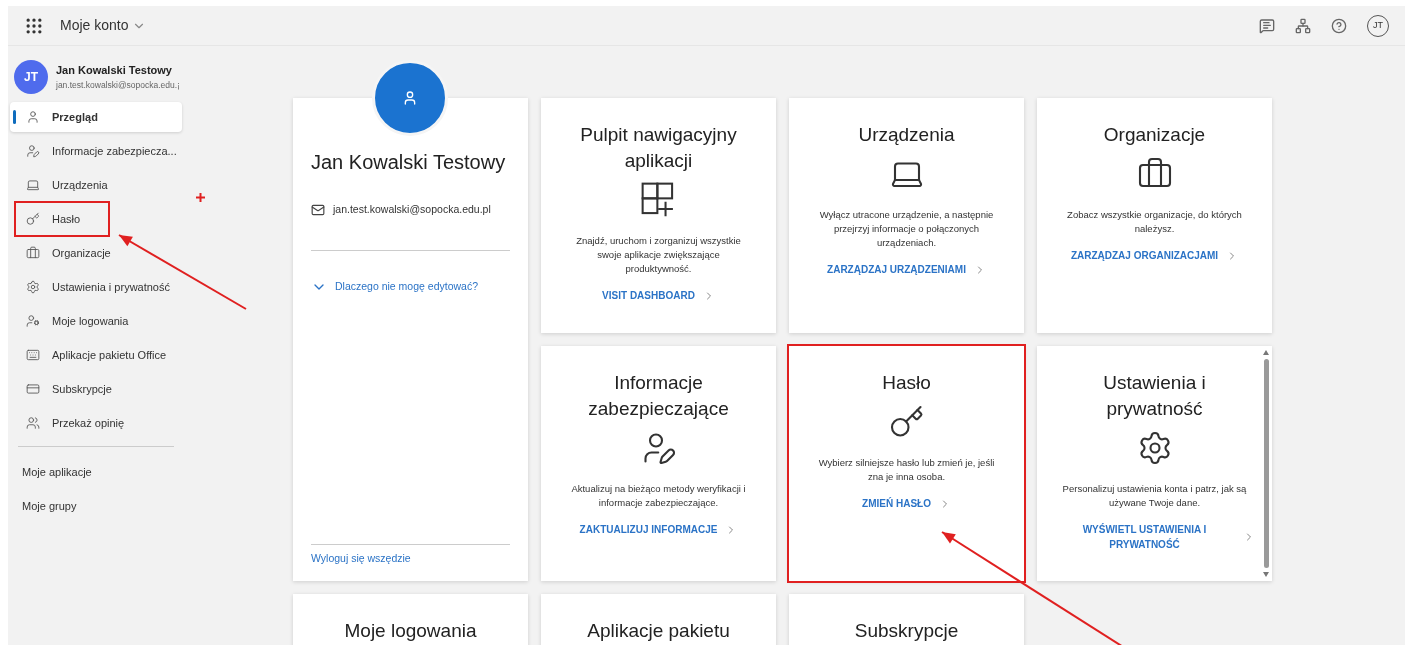 Image resolution: width=1413 pixels, height=645 pixels. I want to click on scroll-up-icon, so click(1266, 352).